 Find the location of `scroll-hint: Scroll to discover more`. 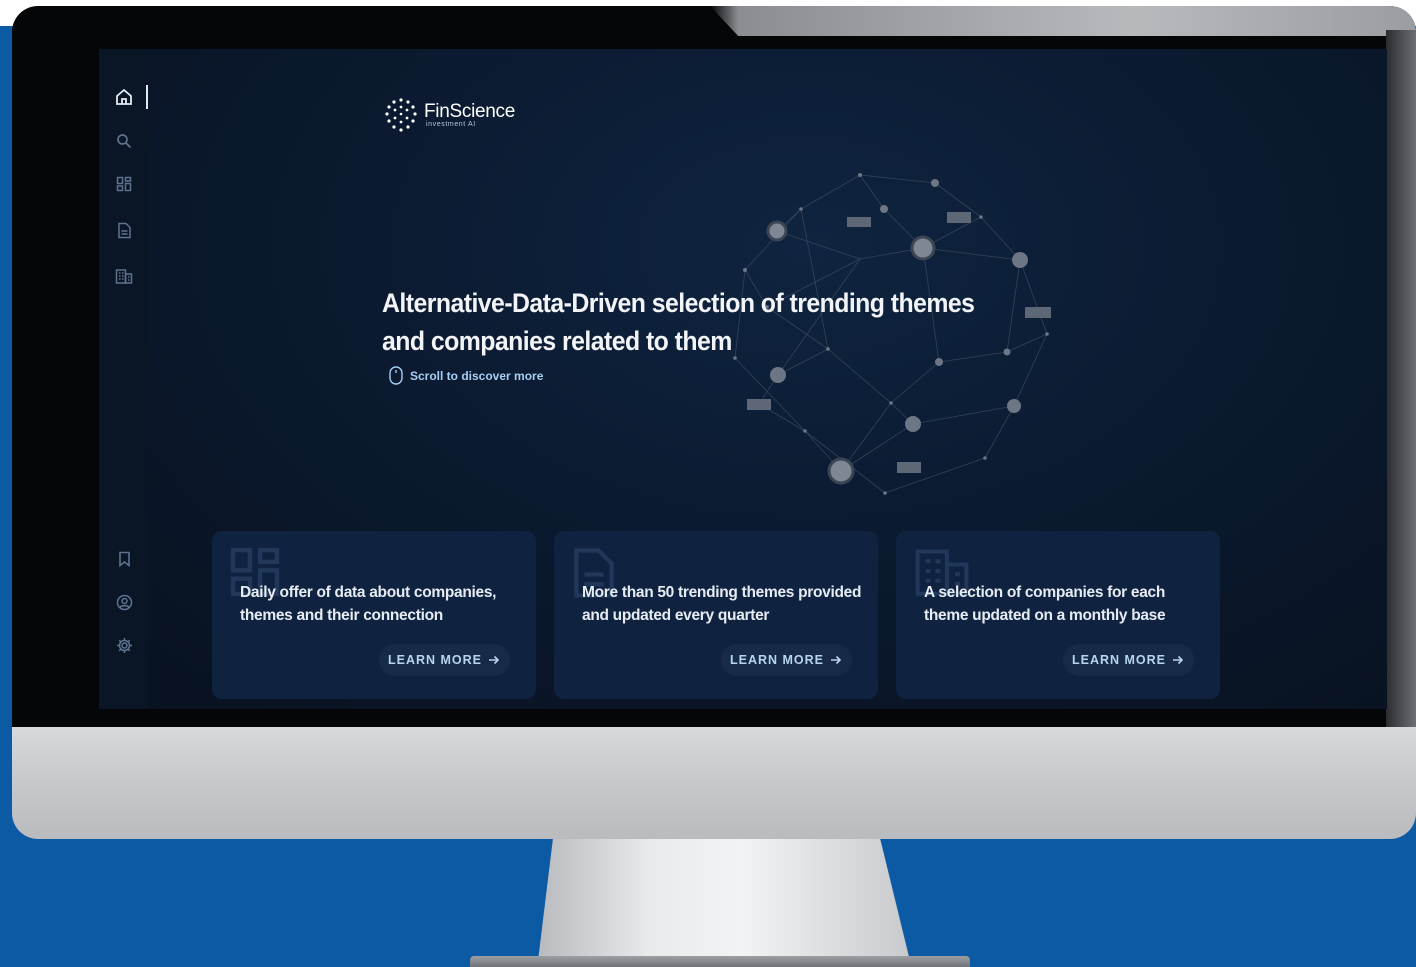

scroll-hint: Scroll to discover more is located at coordinates (466, 375).